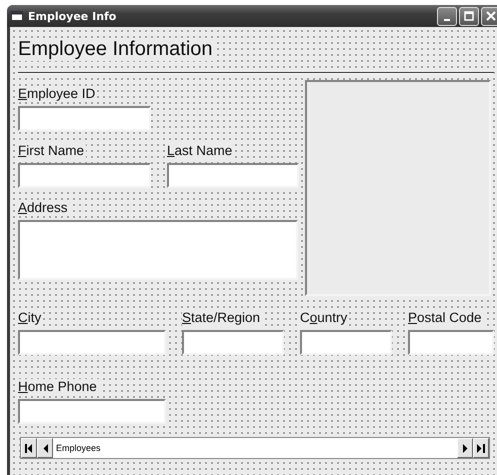 This screenshot has width=497, height=475. What do you see at coordinates (325, 318) in the screenshot?
I see `field-label: Country` at bounding box center [325, 318].